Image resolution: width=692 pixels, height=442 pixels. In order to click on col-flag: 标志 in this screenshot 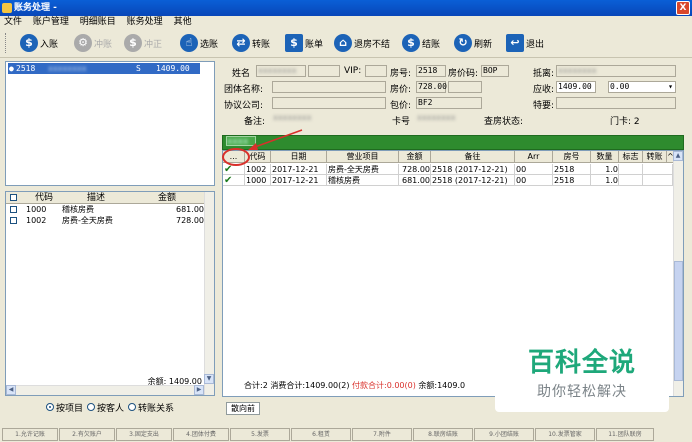, I will do `click(631, 157)`.